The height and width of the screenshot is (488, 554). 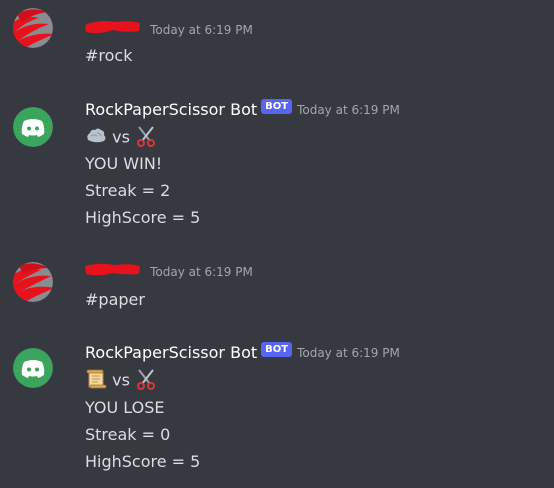 What do you see at coordinates (128, 434) in the screenshot?
I see `streak-text: Streak = 0` at bounding box center [128, 434].